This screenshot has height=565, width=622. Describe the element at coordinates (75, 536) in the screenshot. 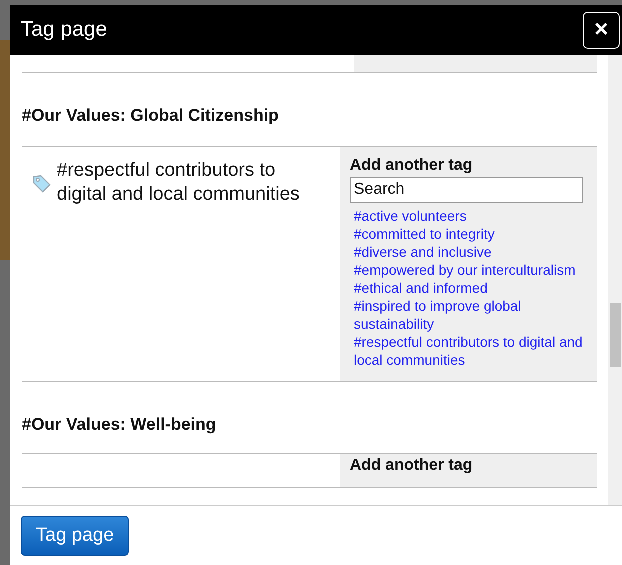

I see `tag-page-button: Tag page` at that location.